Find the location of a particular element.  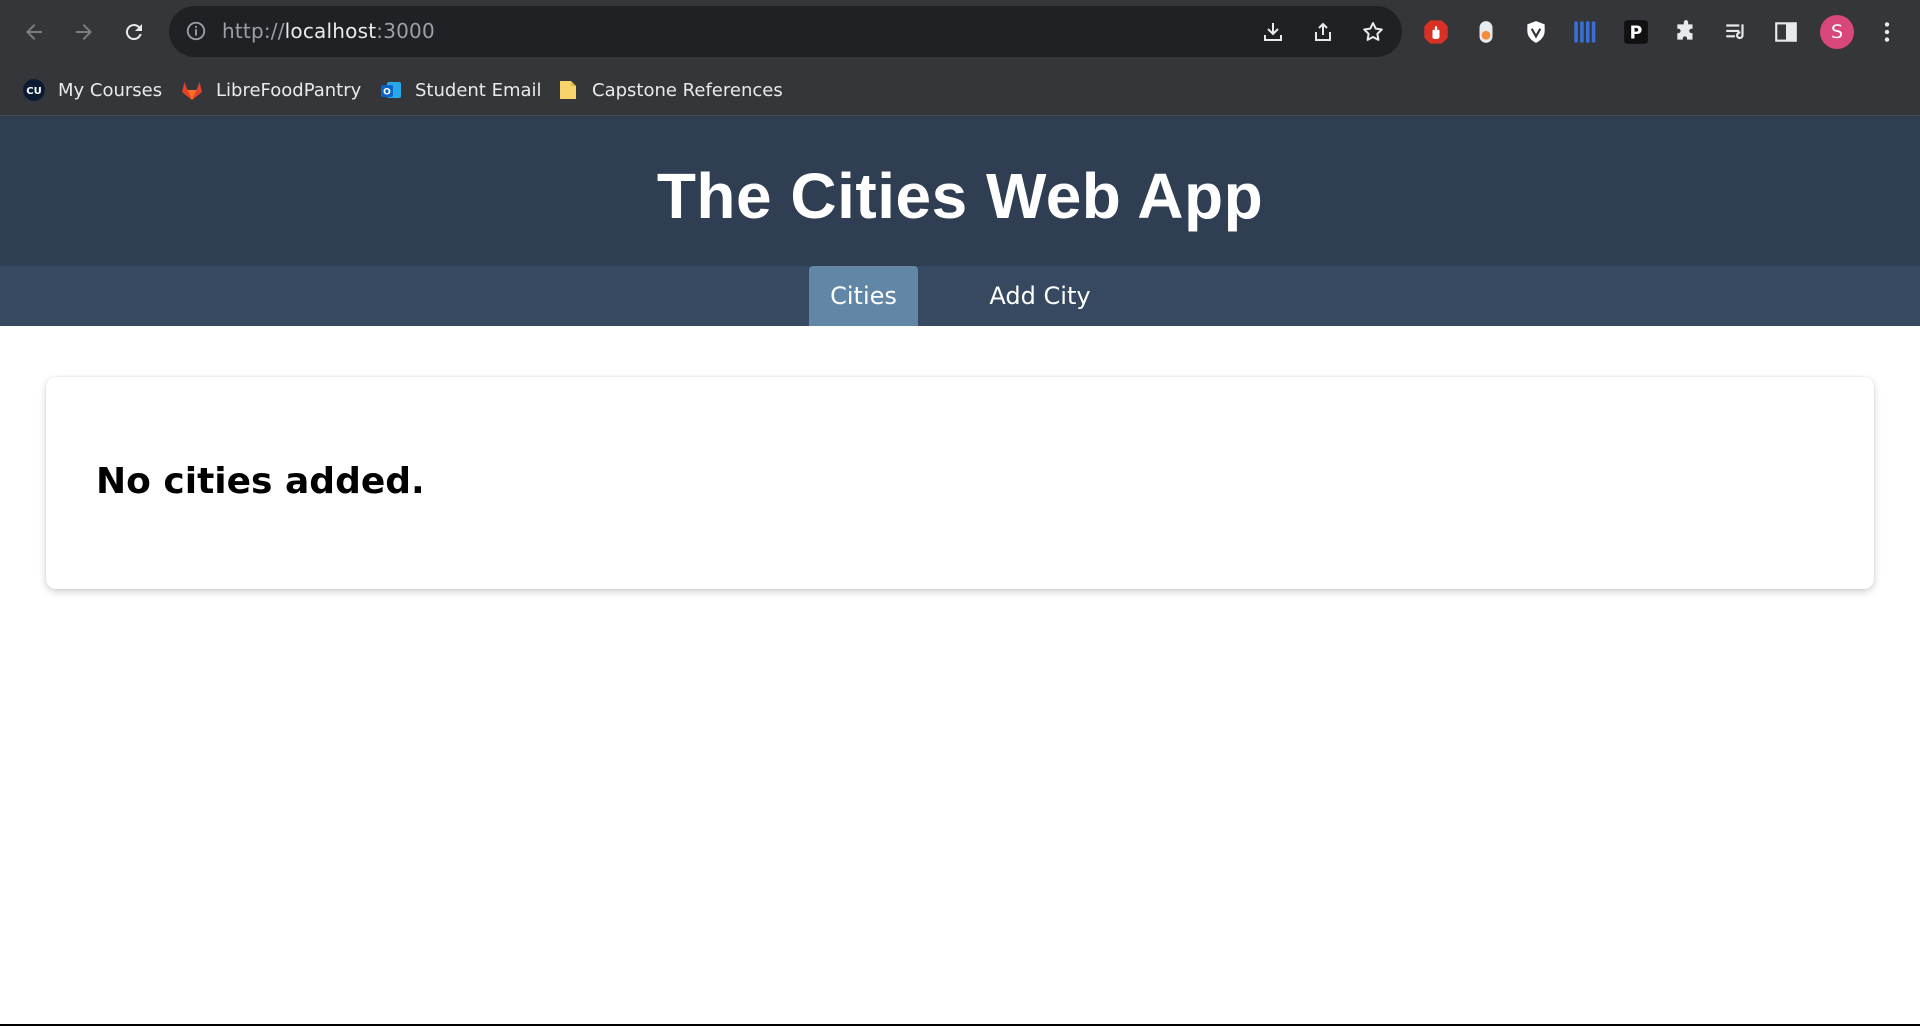

extensions-button is located at coordinates (1686, 32).